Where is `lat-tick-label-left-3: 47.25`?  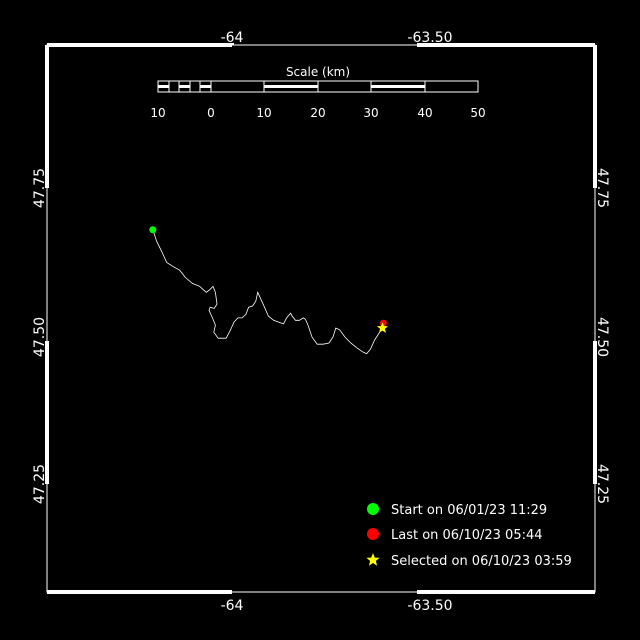
lat-tick-label-left-3: 47.25 is located at coordinates (40, 484).